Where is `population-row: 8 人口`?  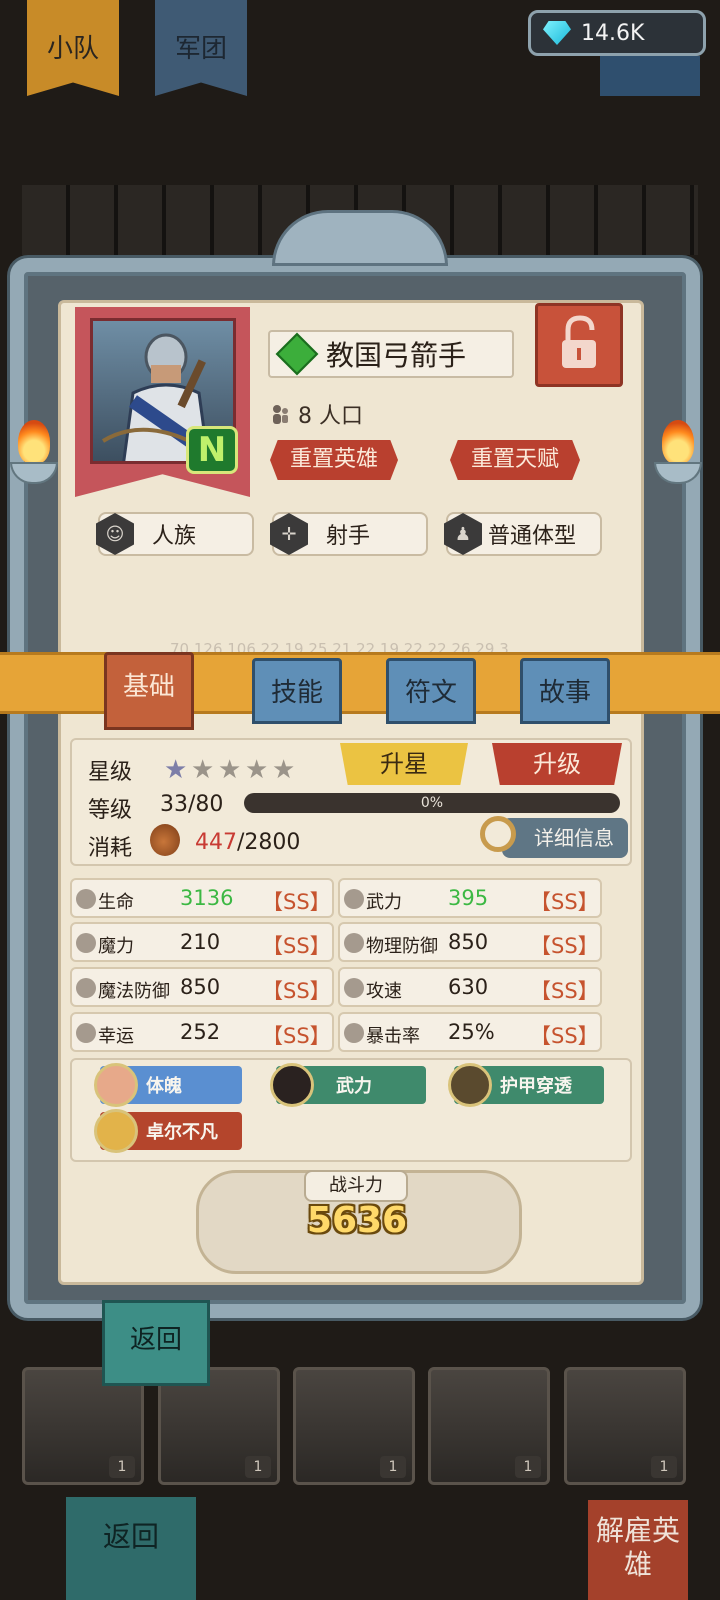
population-row: 8 人口 is located at coordinates (316, 414).